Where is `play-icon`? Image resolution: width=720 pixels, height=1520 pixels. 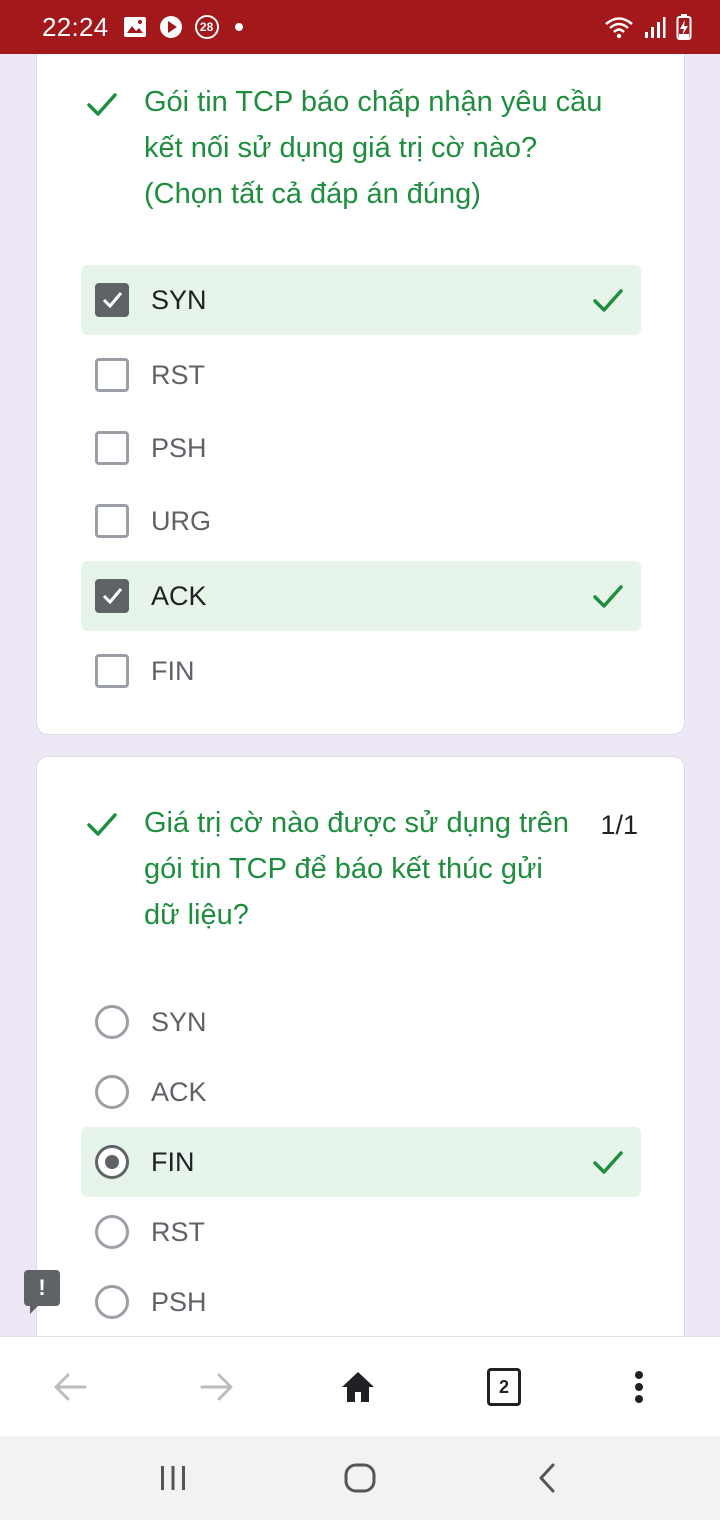 play-icon is located at coordinates (170, 27).